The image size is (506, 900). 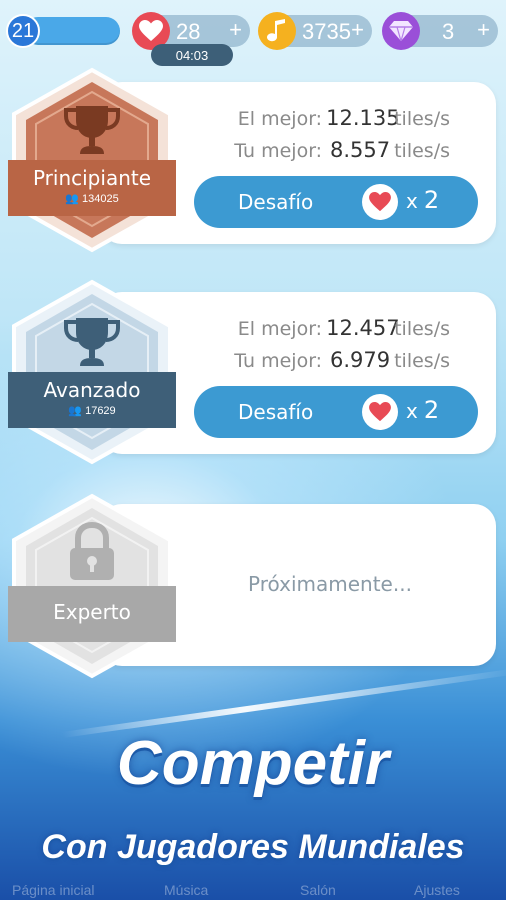 I want to click on world-best-value: 12.135, so click(x=363, y=118).